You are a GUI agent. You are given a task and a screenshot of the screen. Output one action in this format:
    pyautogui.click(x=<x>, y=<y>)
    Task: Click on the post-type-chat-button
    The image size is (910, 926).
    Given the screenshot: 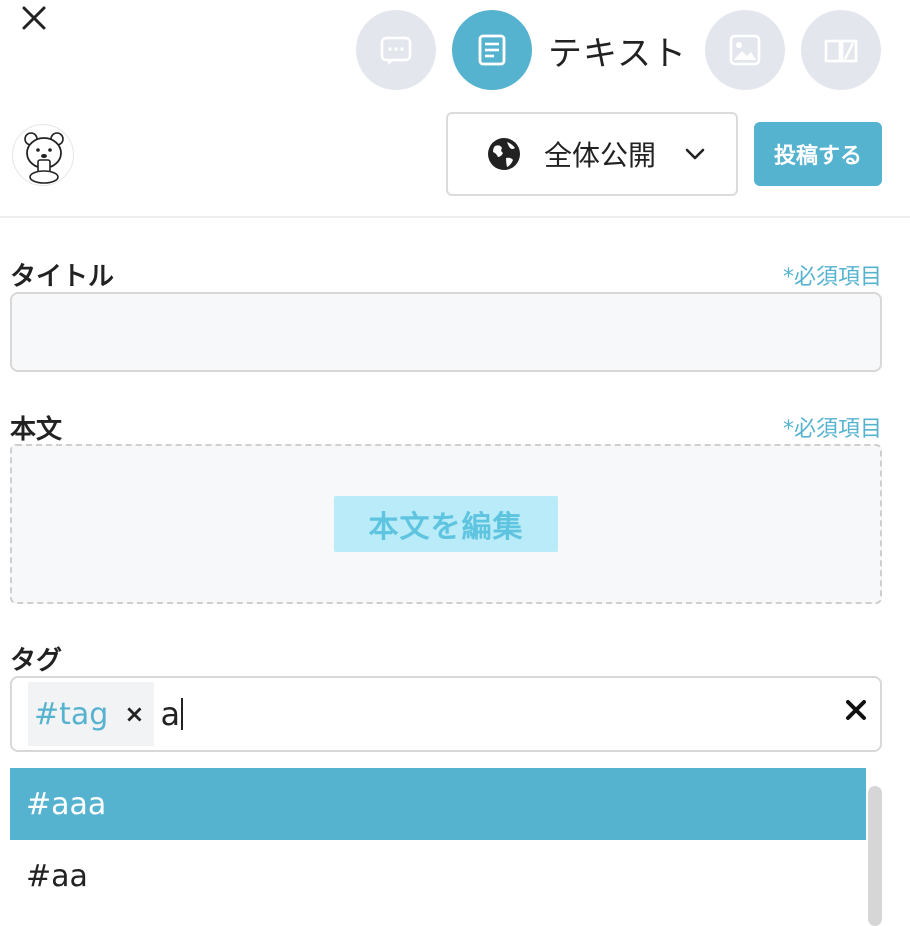 What is the action you would take?
    pyautogui.click(x=396, y=50)
    